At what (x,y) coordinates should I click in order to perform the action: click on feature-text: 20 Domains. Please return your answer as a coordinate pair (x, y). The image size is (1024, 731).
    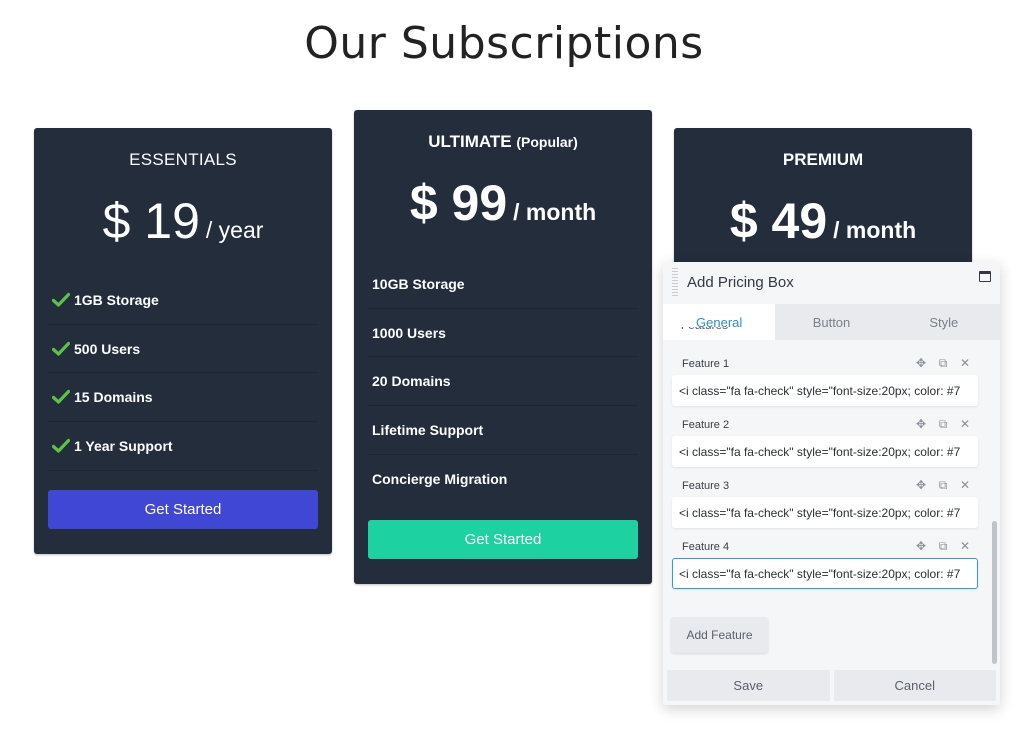
    Looking at the image, I should click on (411, 381).